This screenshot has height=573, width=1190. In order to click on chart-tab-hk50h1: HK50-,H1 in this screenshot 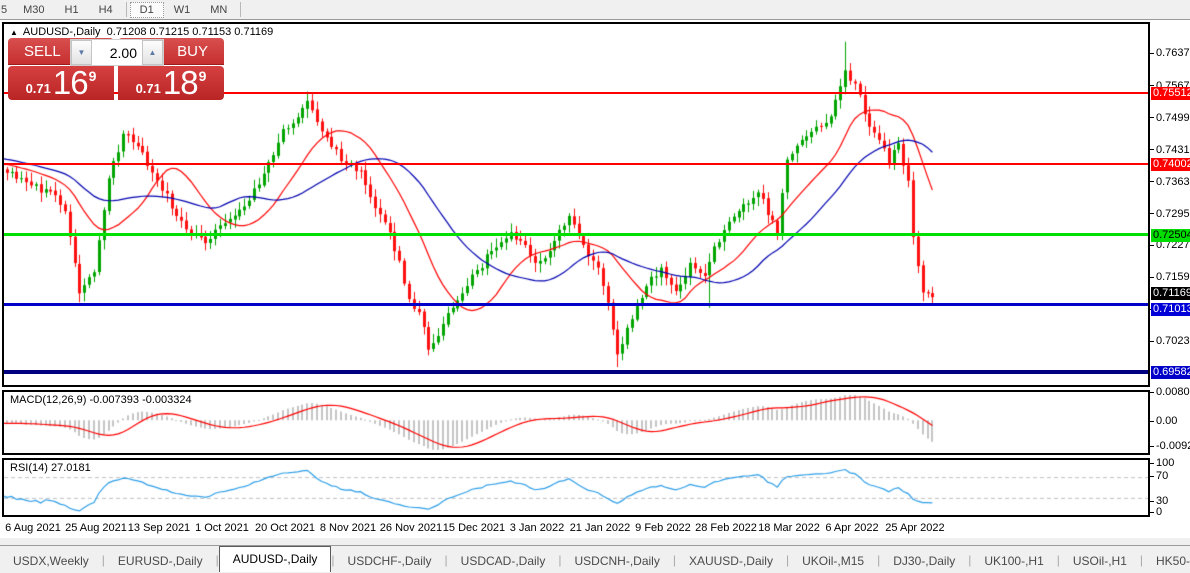, I will do `click(1166, 561)`.